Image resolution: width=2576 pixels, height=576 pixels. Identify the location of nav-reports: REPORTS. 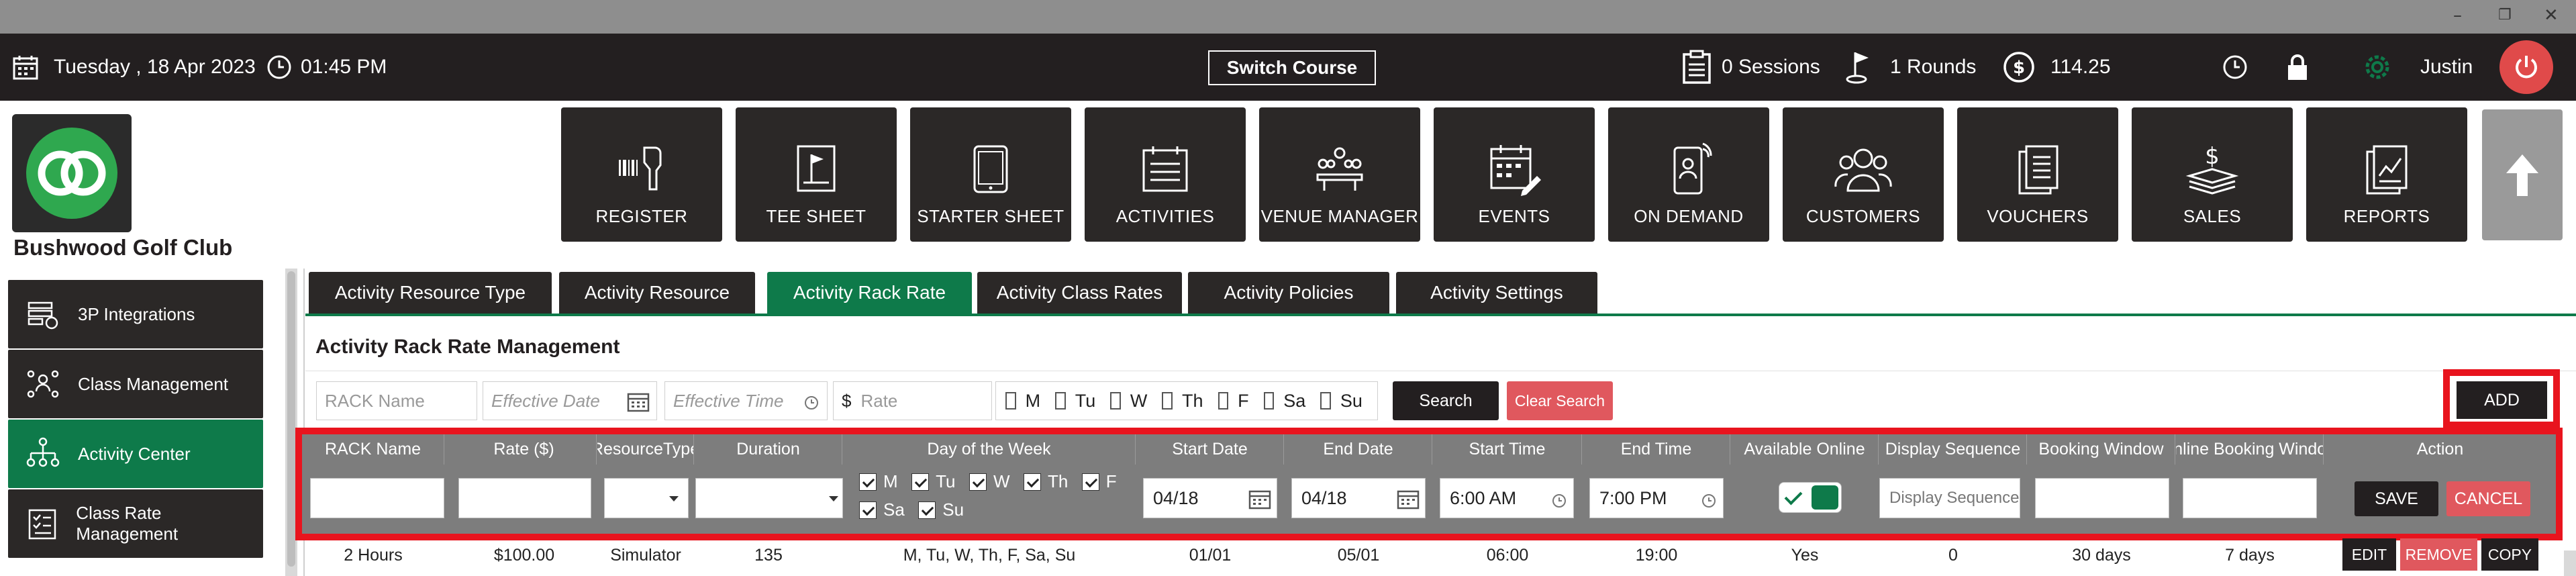
(2386, 174).